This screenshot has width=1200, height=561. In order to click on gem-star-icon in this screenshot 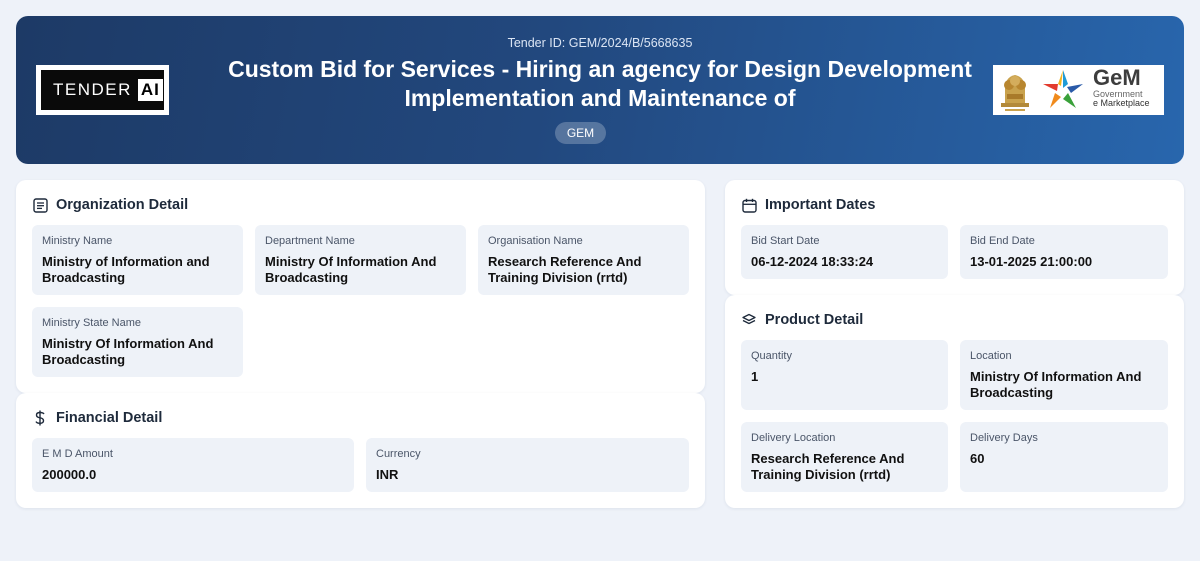, I will do `click(1063, 89)`.